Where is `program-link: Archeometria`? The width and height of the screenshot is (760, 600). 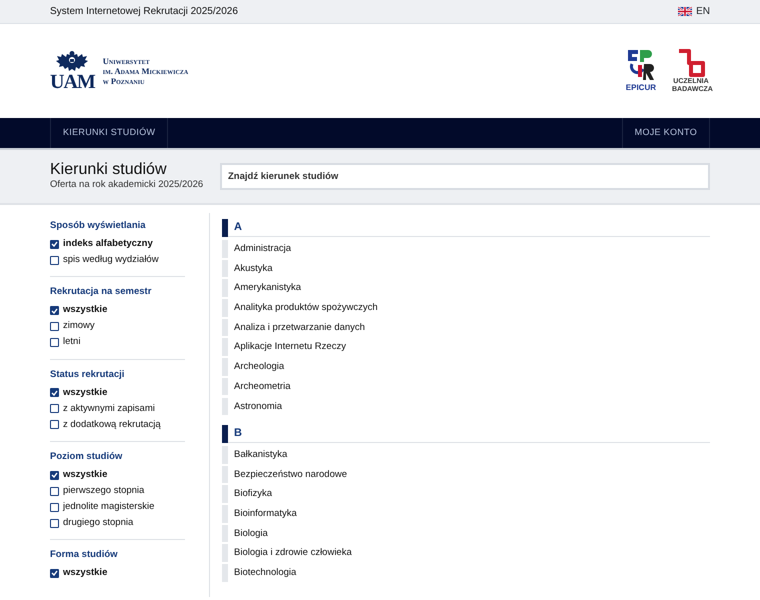 program-link: Archeometria is located at coordinates (466, 387).